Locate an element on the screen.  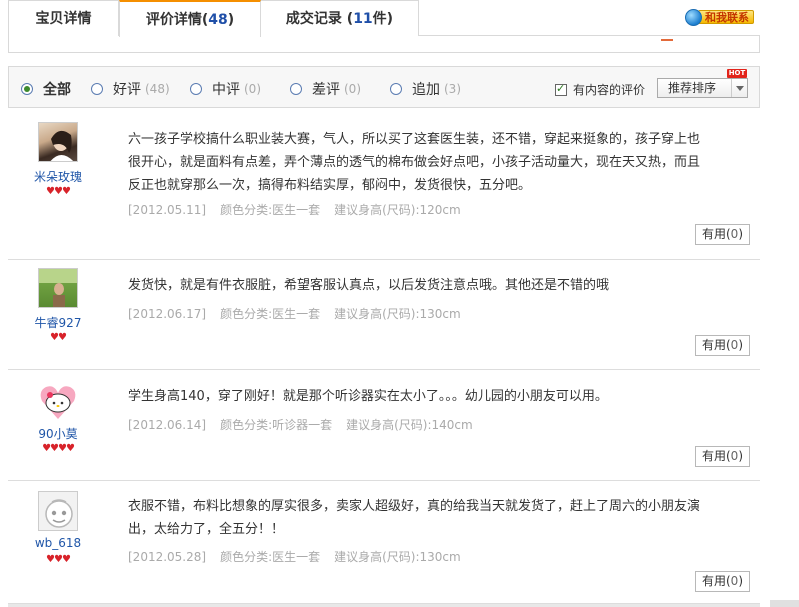
filter-medium: 中评 (0) is located at coordinates (225, 89).